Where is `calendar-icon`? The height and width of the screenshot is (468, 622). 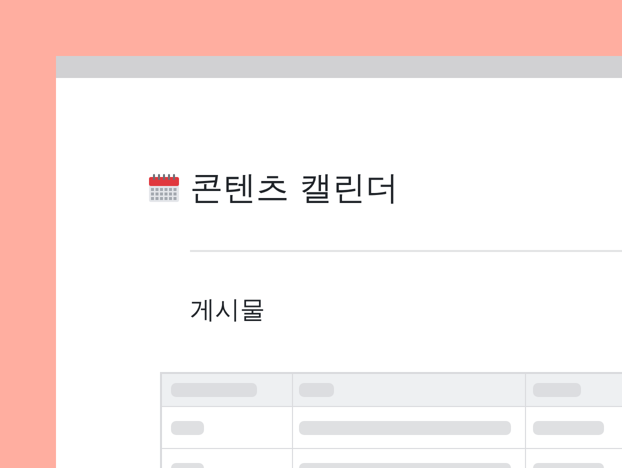
calendar-icon is located at coordinates (164, 188).